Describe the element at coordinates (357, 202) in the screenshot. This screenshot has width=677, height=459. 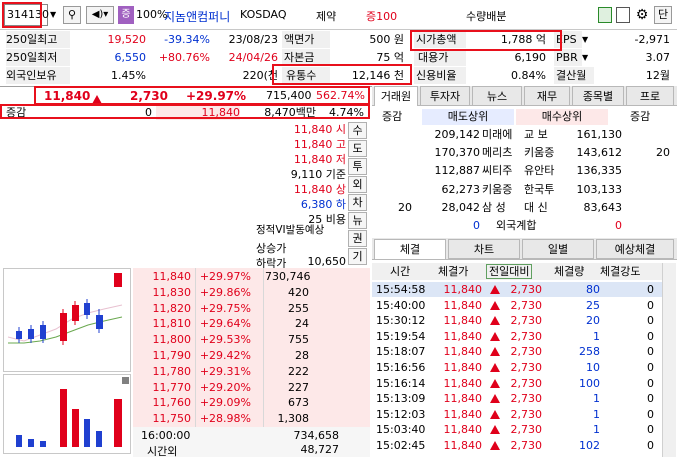
I see `side-btn-chart: 차` at that location.